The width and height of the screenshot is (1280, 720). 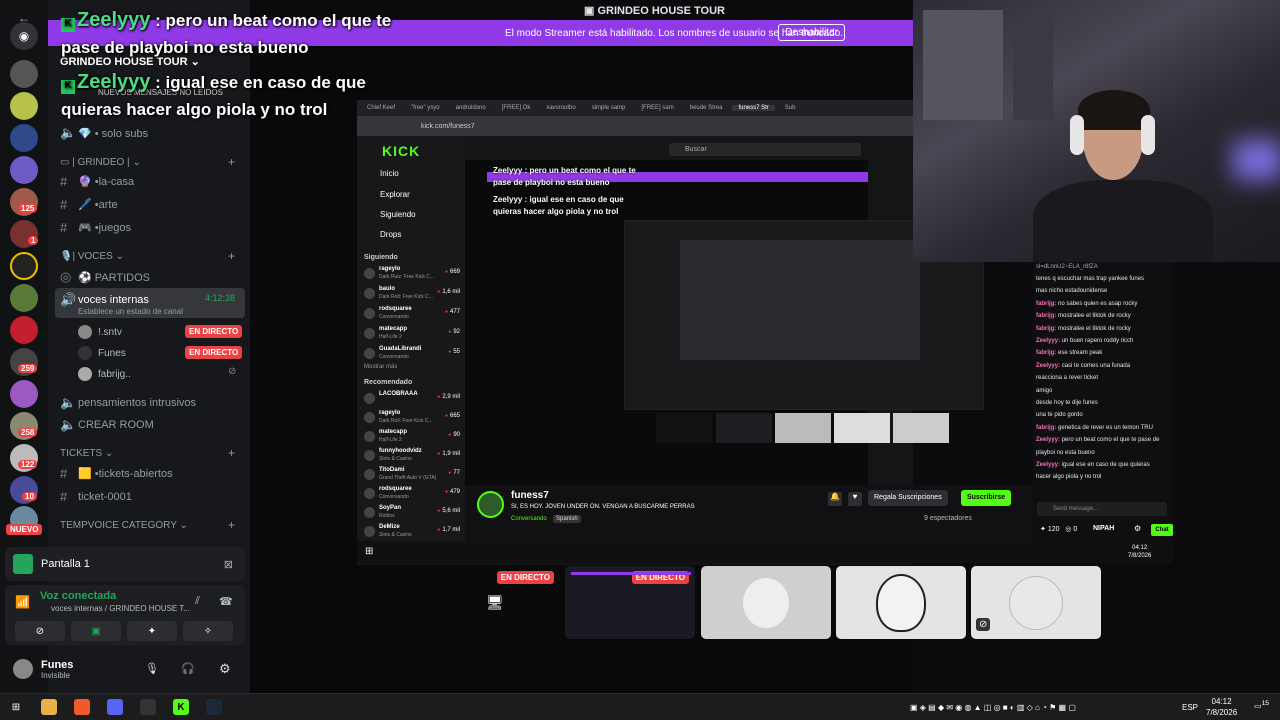 What do you see at coordinates (1221, 707) in the screenshot?
I see `clock: 04:12 7/8/2026` at bounding box center [1221, 707].